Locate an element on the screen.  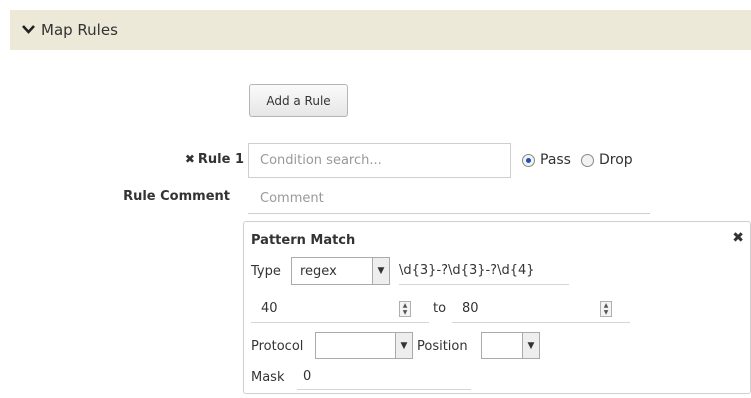
action-radio-group: Pass Drop is located at coordinates (582, 160).